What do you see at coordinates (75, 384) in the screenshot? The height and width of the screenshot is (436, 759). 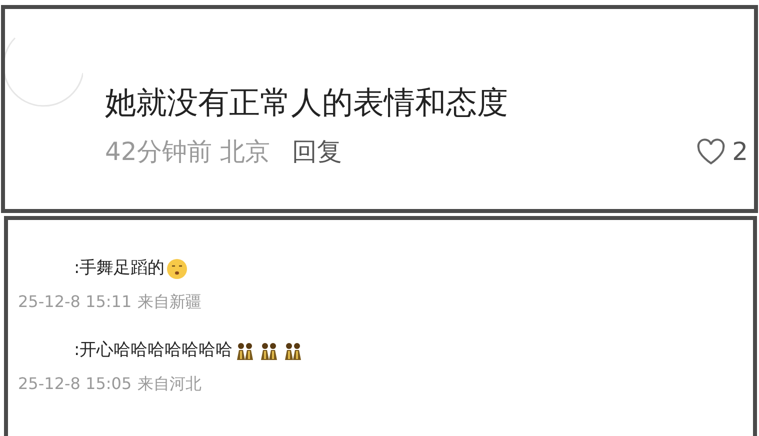 I see `reply-time: 25-12-8 15:05` at bounding box center [75, 384].